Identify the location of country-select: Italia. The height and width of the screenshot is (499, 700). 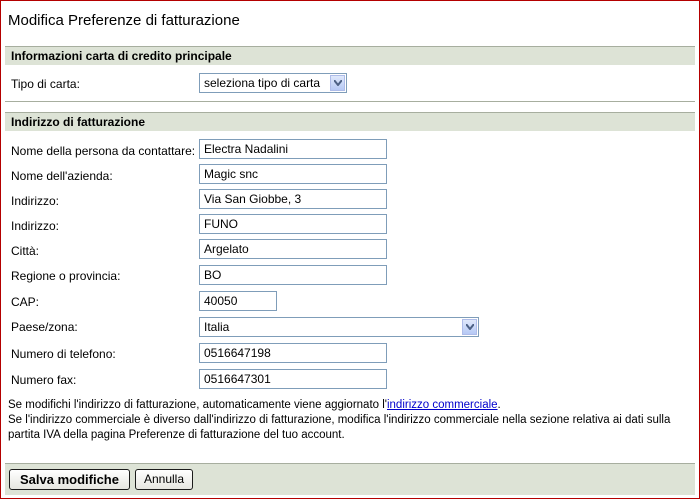
(339, 327).